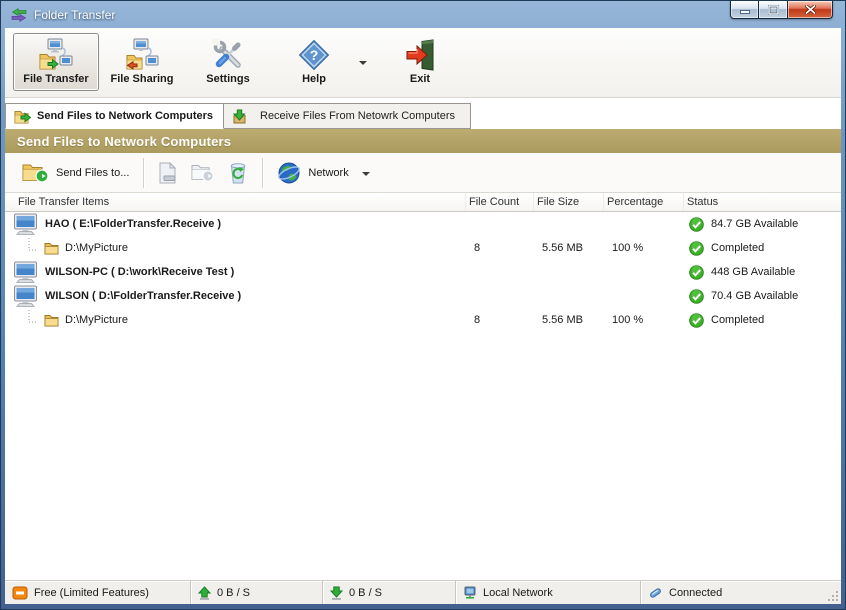 The height and width of the screenshot is (610, 846). I want to click on download-speed-panel: 0 B / S, so click(389, 592).